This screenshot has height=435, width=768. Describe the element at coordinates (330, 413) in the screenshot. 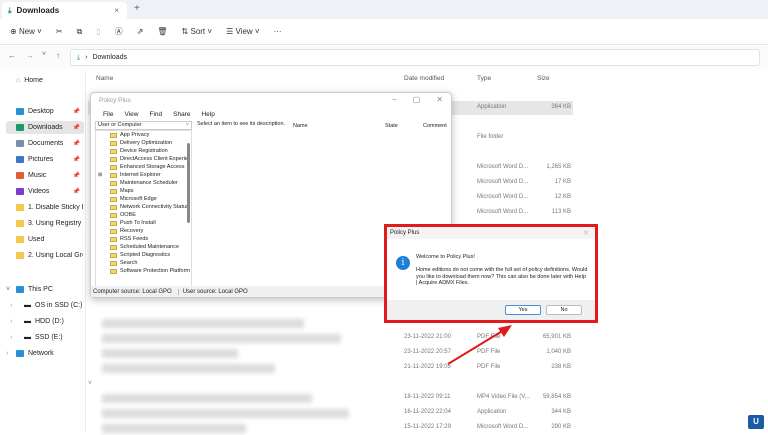

I see `file-row: 16-11-2022 22:04 Application 344 KB` at that location.